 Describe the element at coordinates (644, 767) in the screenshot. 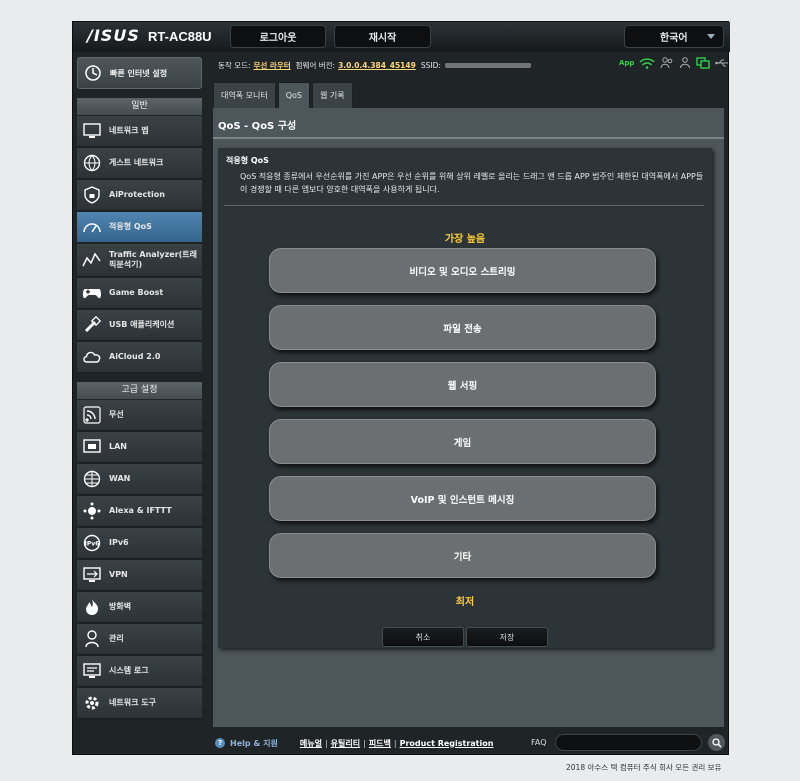

I see `copyright-text: 2018 아수스 텍 컴퓨터 주식 회사 모든 권리 보유` at that location.